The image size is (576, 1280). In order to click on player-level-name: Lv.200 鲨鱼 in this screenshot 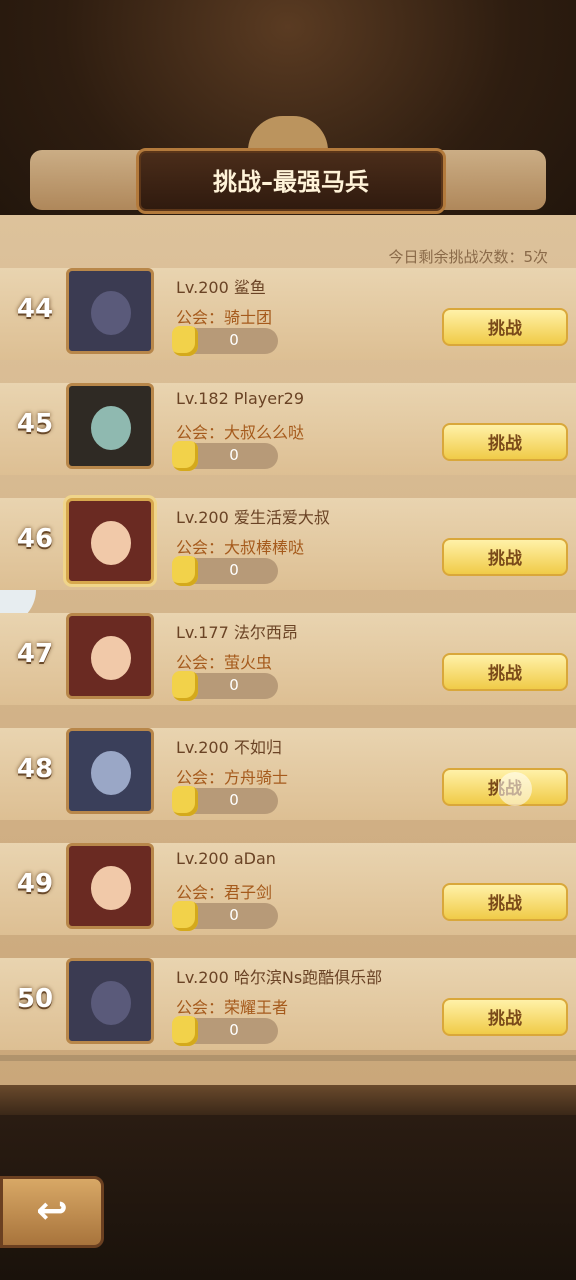, I will do `click(221, 286)`.